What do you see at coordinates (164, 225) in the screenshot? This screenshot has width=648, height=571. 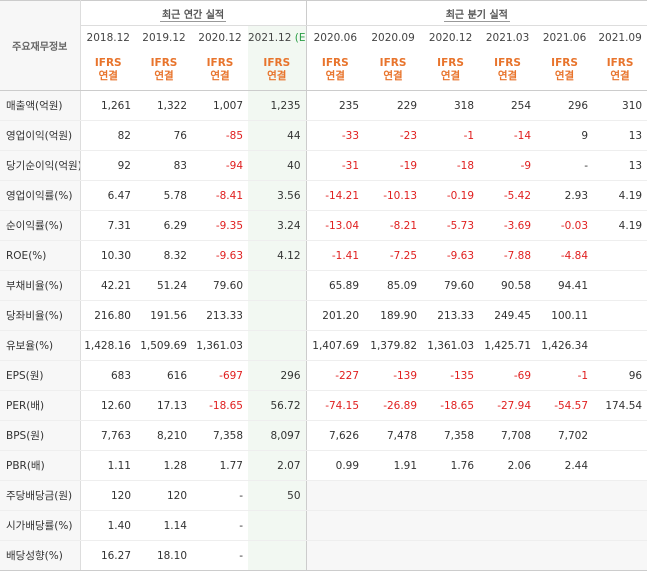 I see `table-cell: 6.29` at bounding box center [164, 225].